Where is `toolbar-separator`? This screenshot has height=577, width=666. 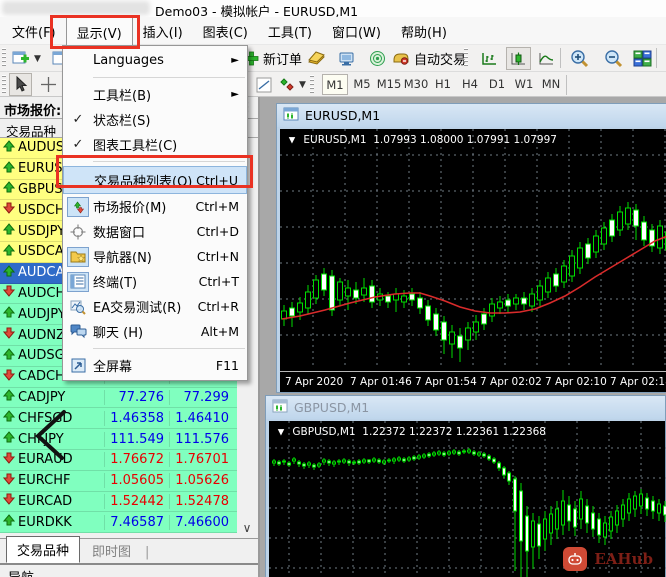
toolbar-separator is located at coordinates (566, 85).